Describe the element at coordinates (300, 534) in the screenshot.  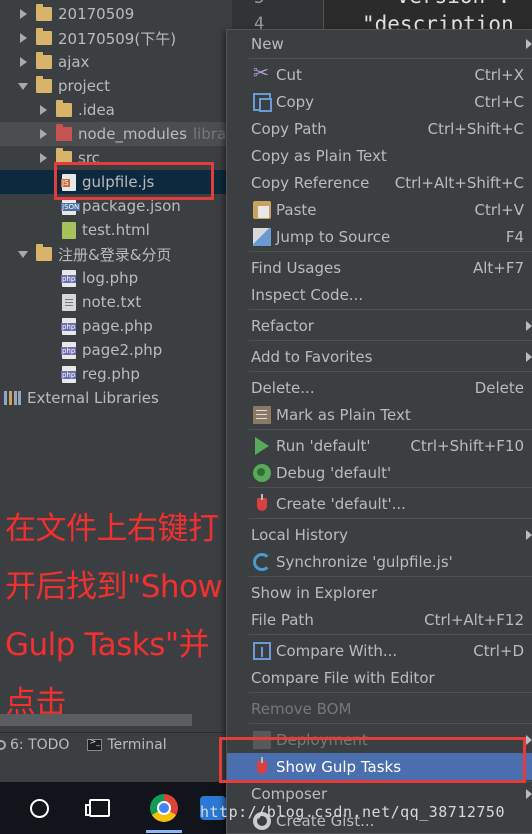
I see `menu-item-label: Local History` at that location.